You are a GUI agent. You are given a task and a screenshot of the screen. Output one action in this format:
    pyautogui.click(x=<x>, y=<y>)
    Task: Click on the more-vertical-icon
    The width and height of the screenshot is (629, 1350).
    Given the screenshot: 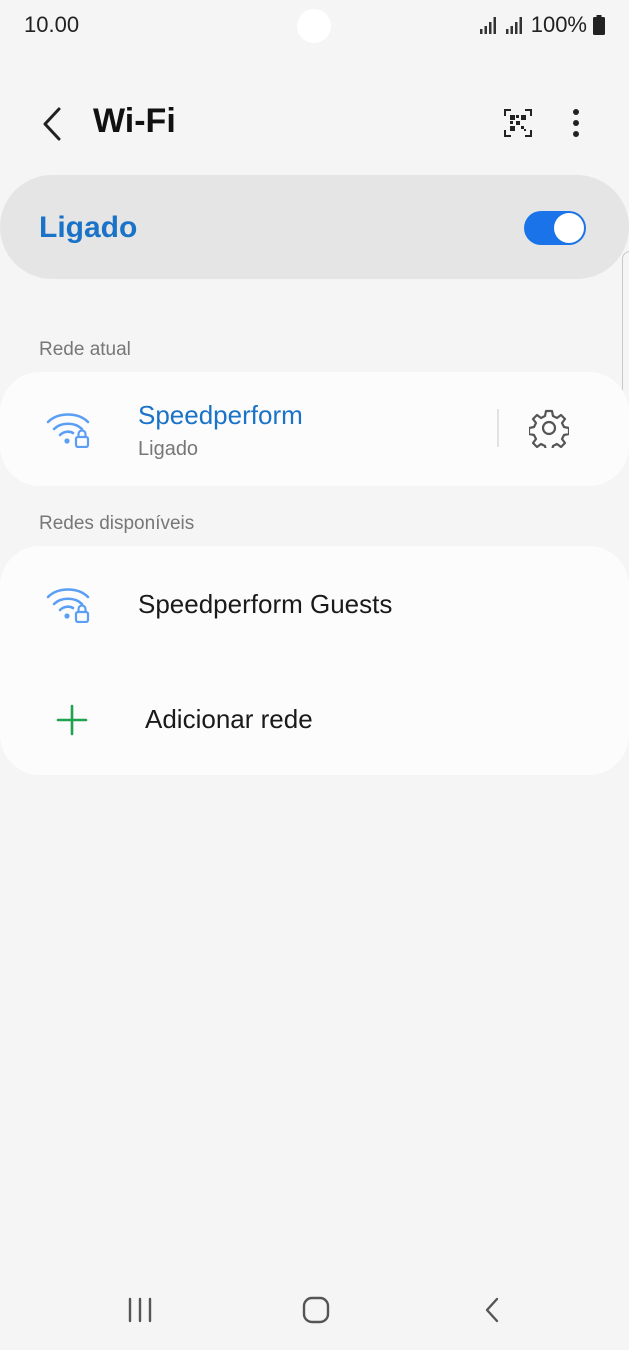 What is the action you would take?
    pyautogui.click(x=576, y=123)
    